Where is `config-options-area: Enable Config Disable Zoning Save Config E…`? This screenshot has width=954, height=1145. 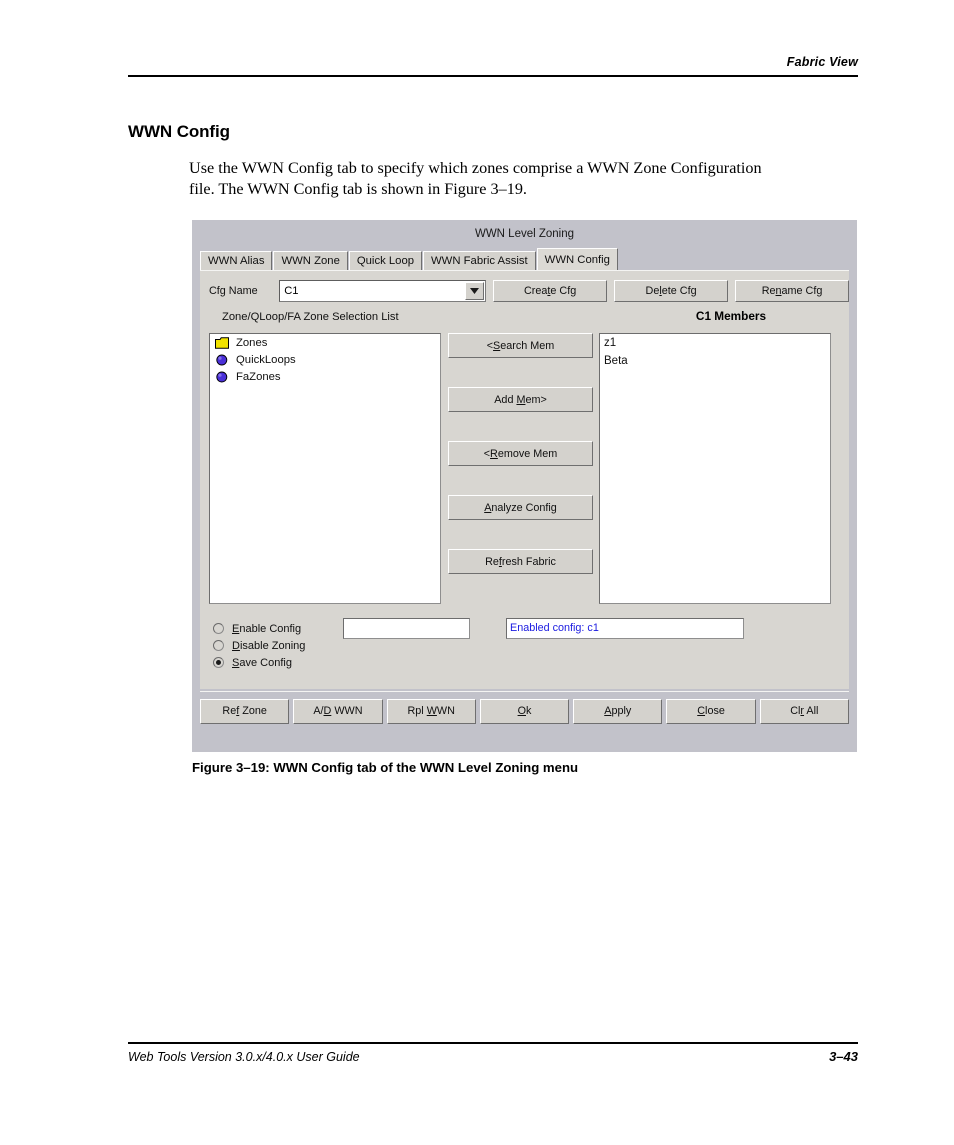
config-options-area: Enable Config Disable Zoning Save Config E… is located at coordinates (524, 647).